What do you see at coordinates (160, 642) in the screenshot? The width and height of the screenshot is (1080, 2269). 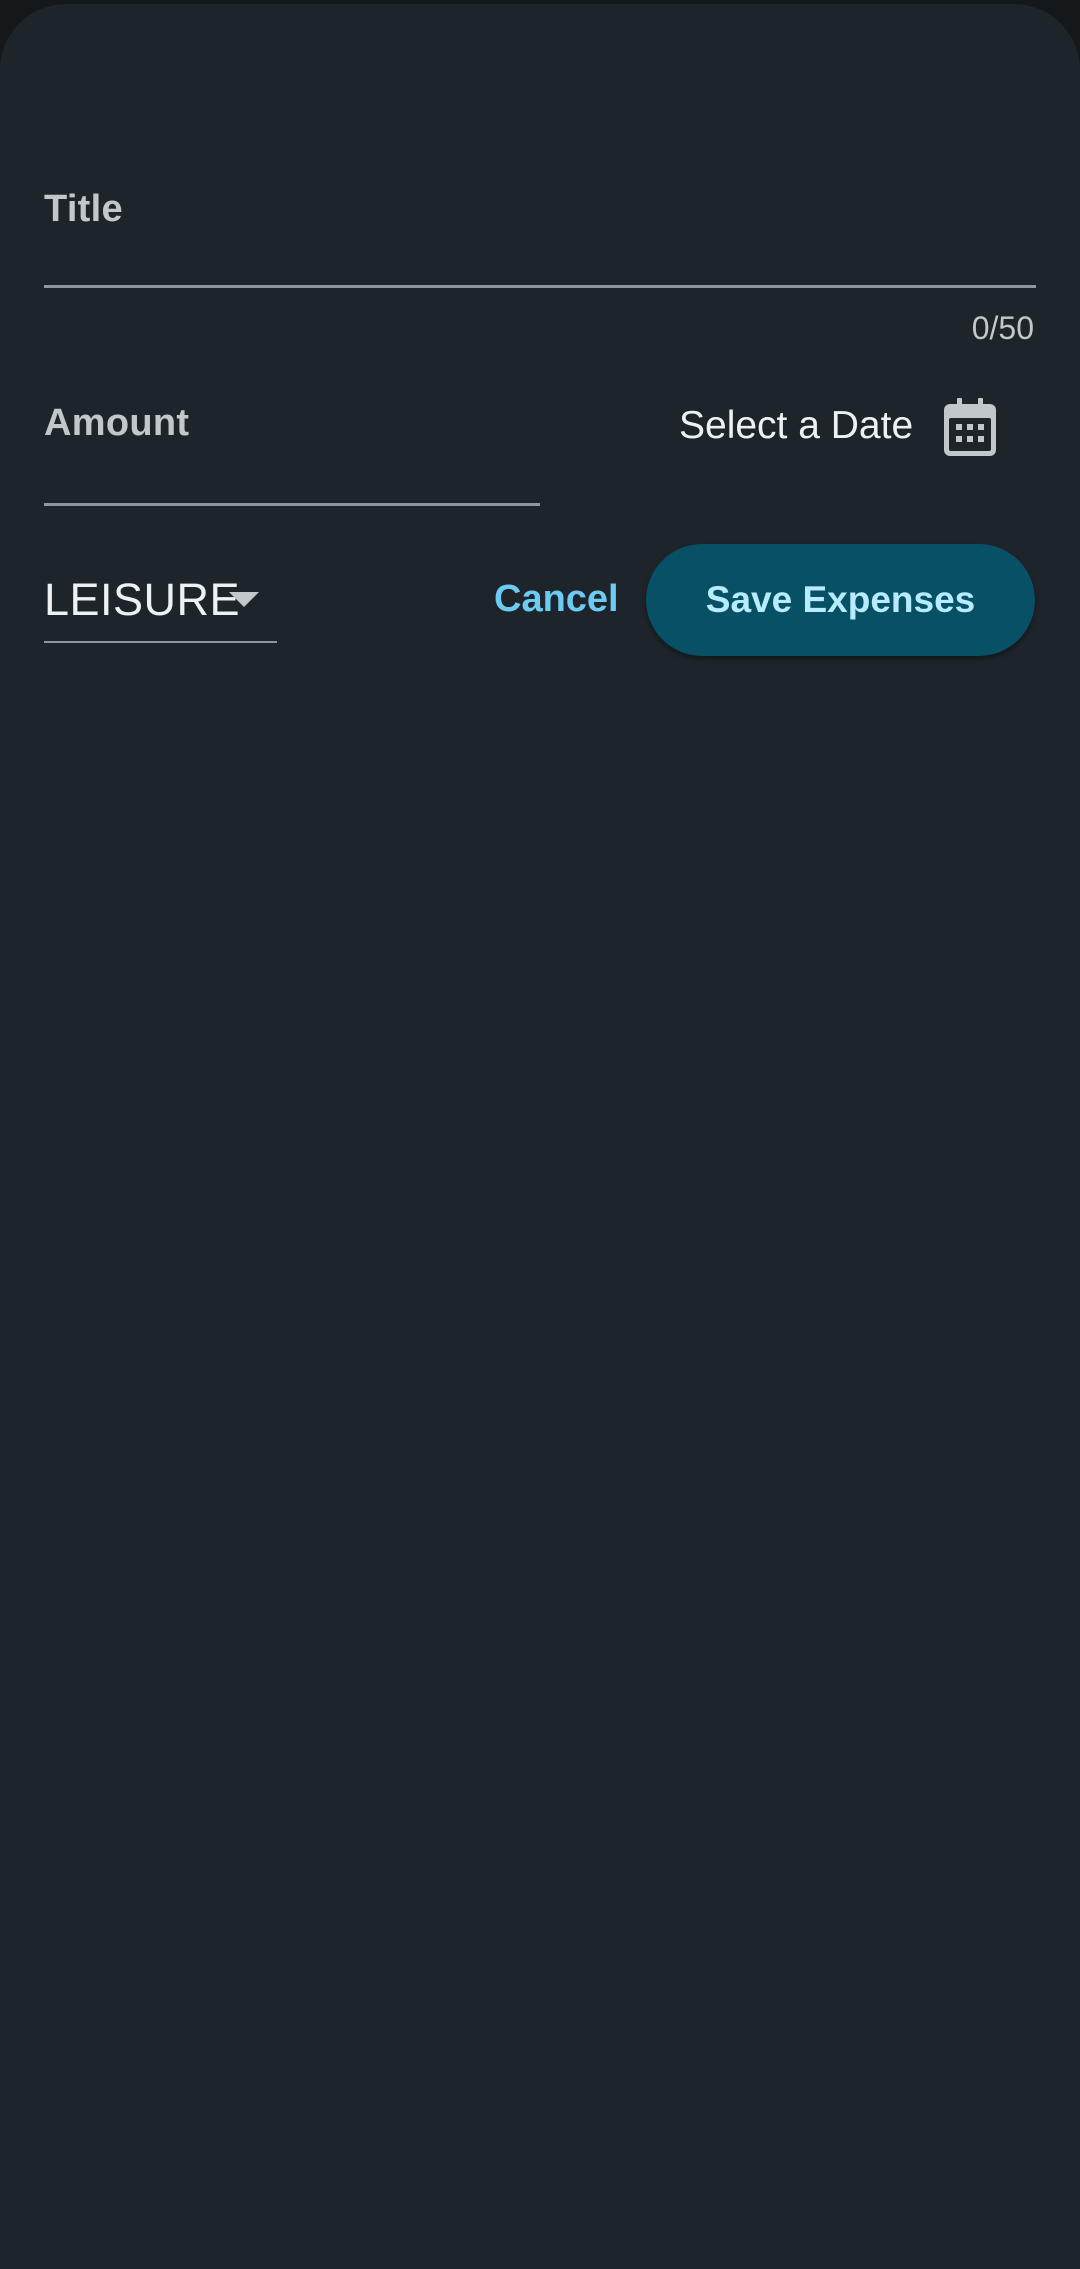 I see `category-underline` at bounding box center [160, 642].